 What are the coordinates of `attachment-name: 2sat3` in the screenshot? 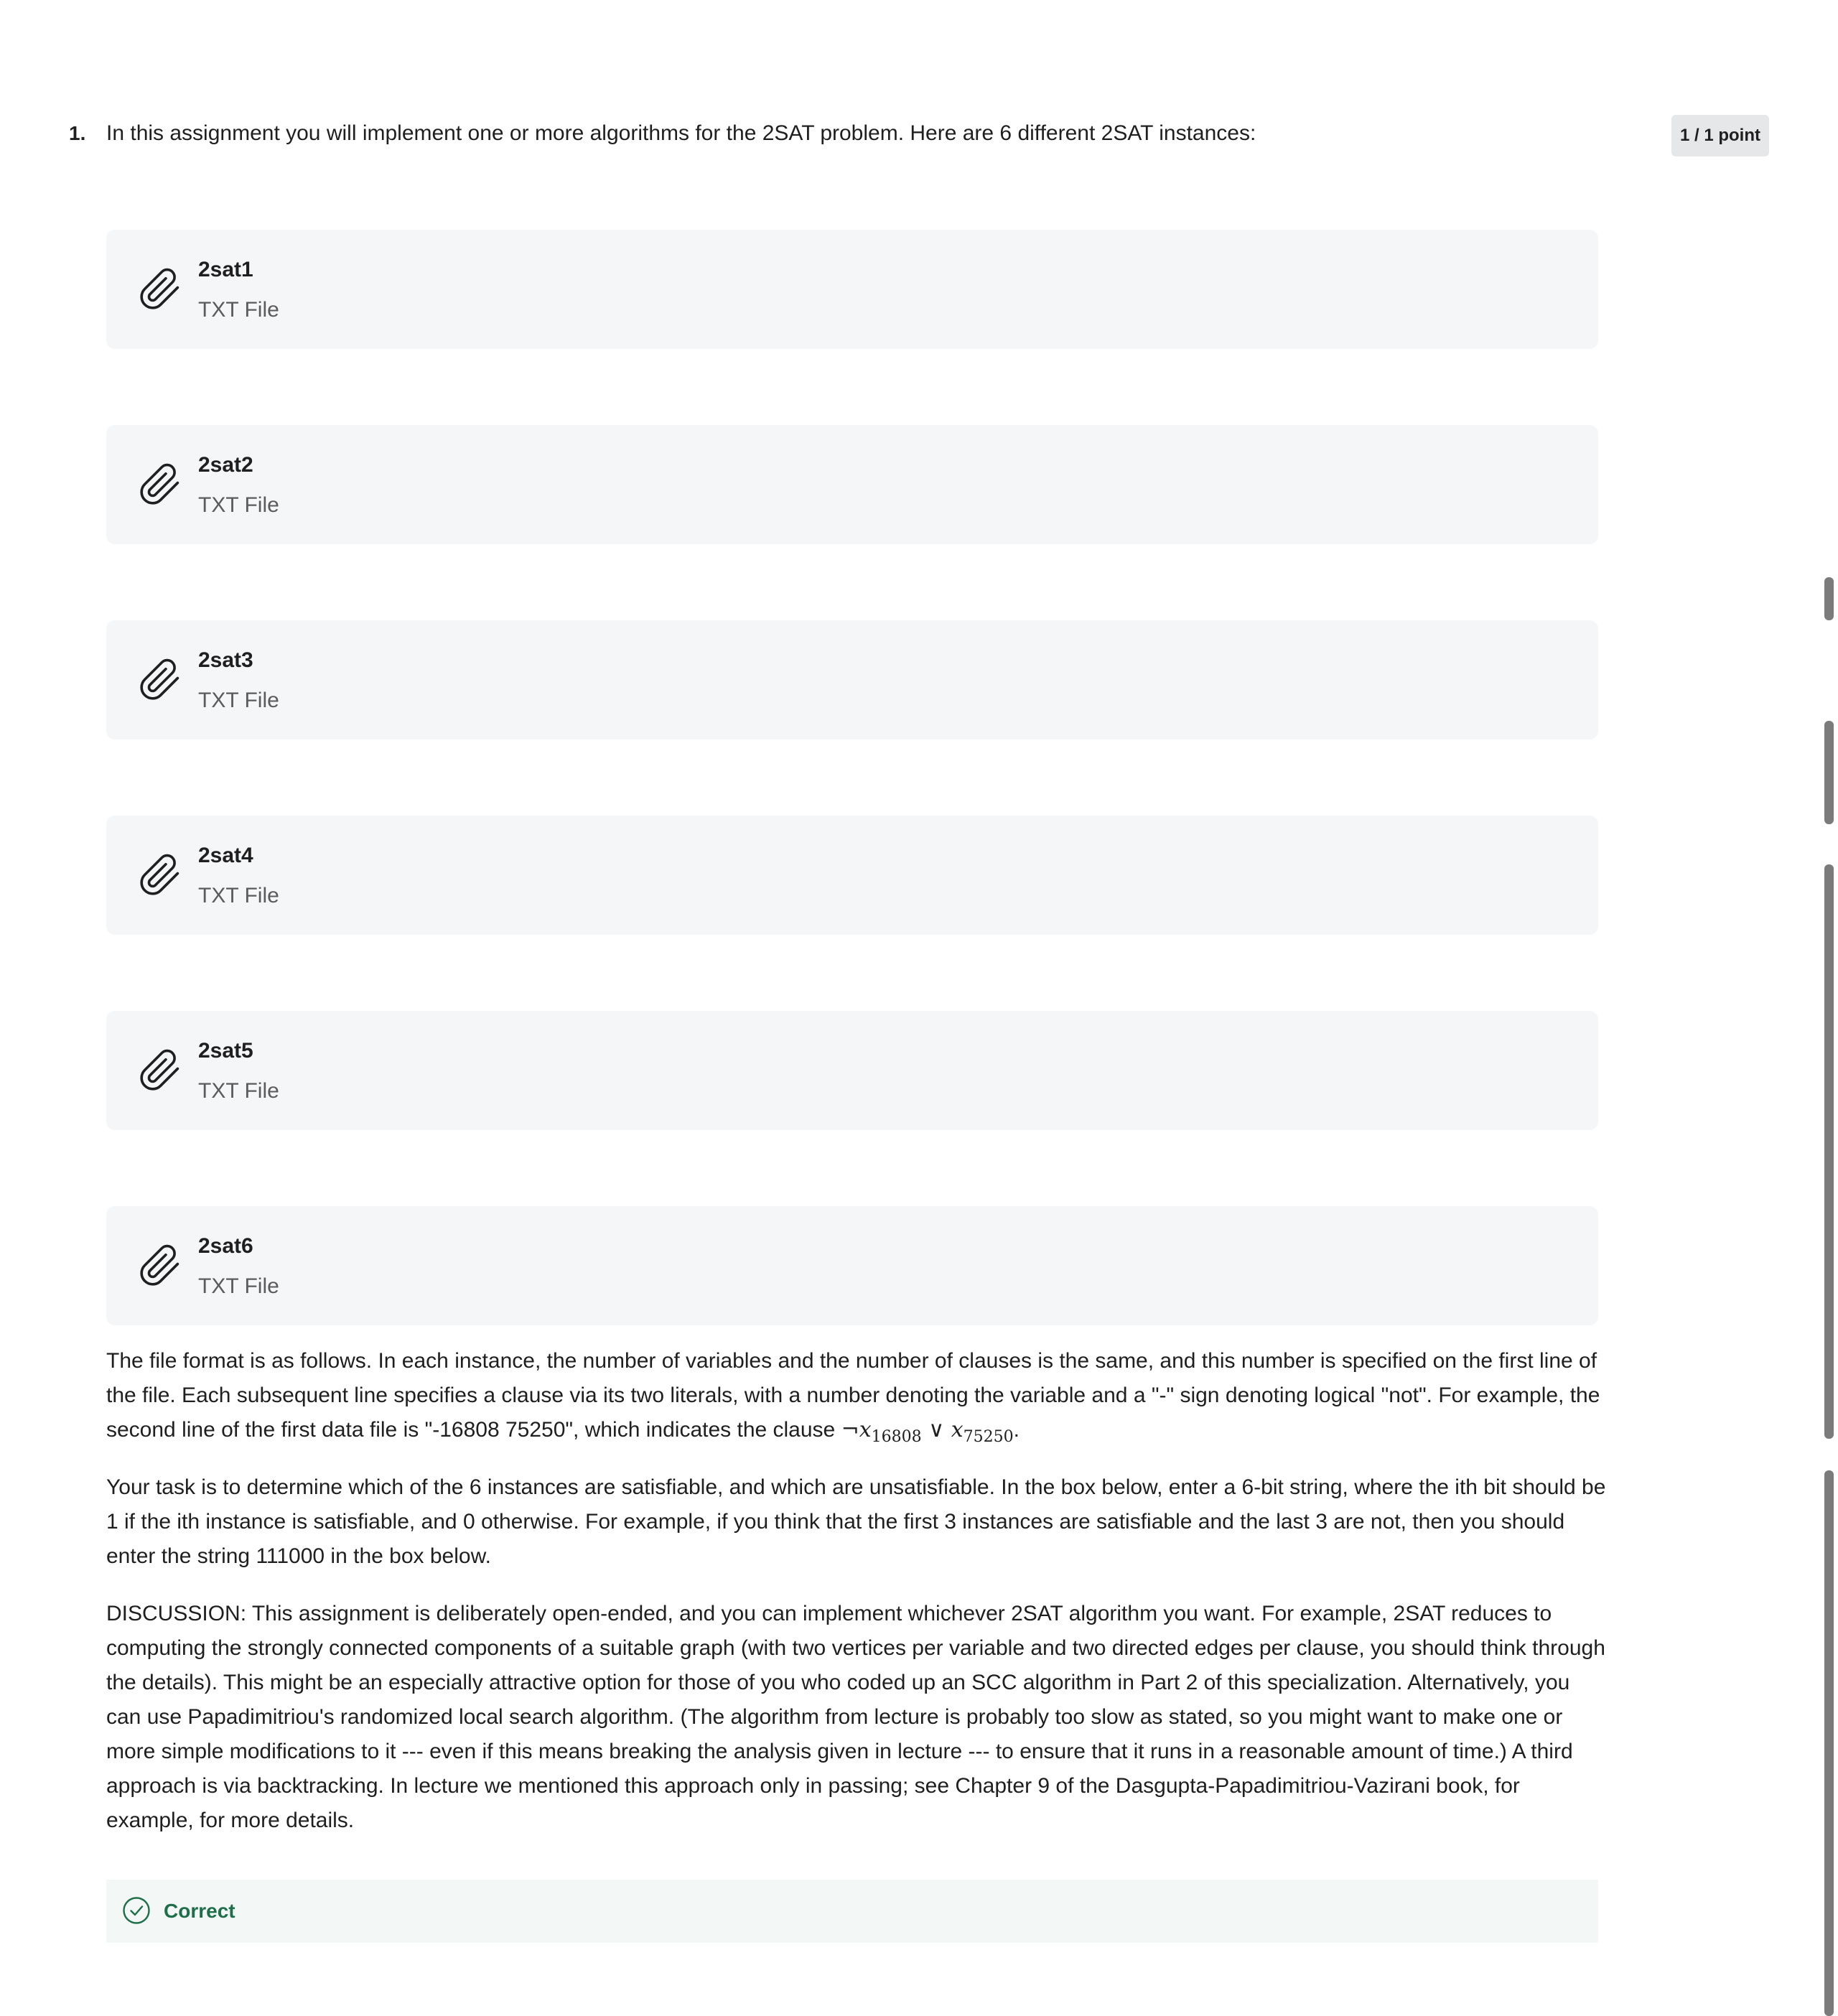 It's located at (226, 660).